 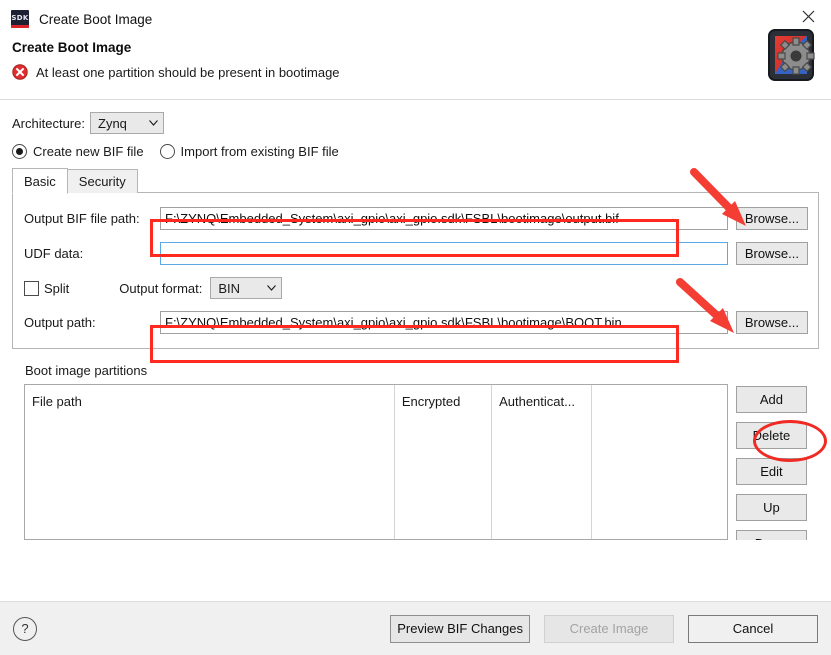 I want to click on error-icon, so click(x=20, y=72).